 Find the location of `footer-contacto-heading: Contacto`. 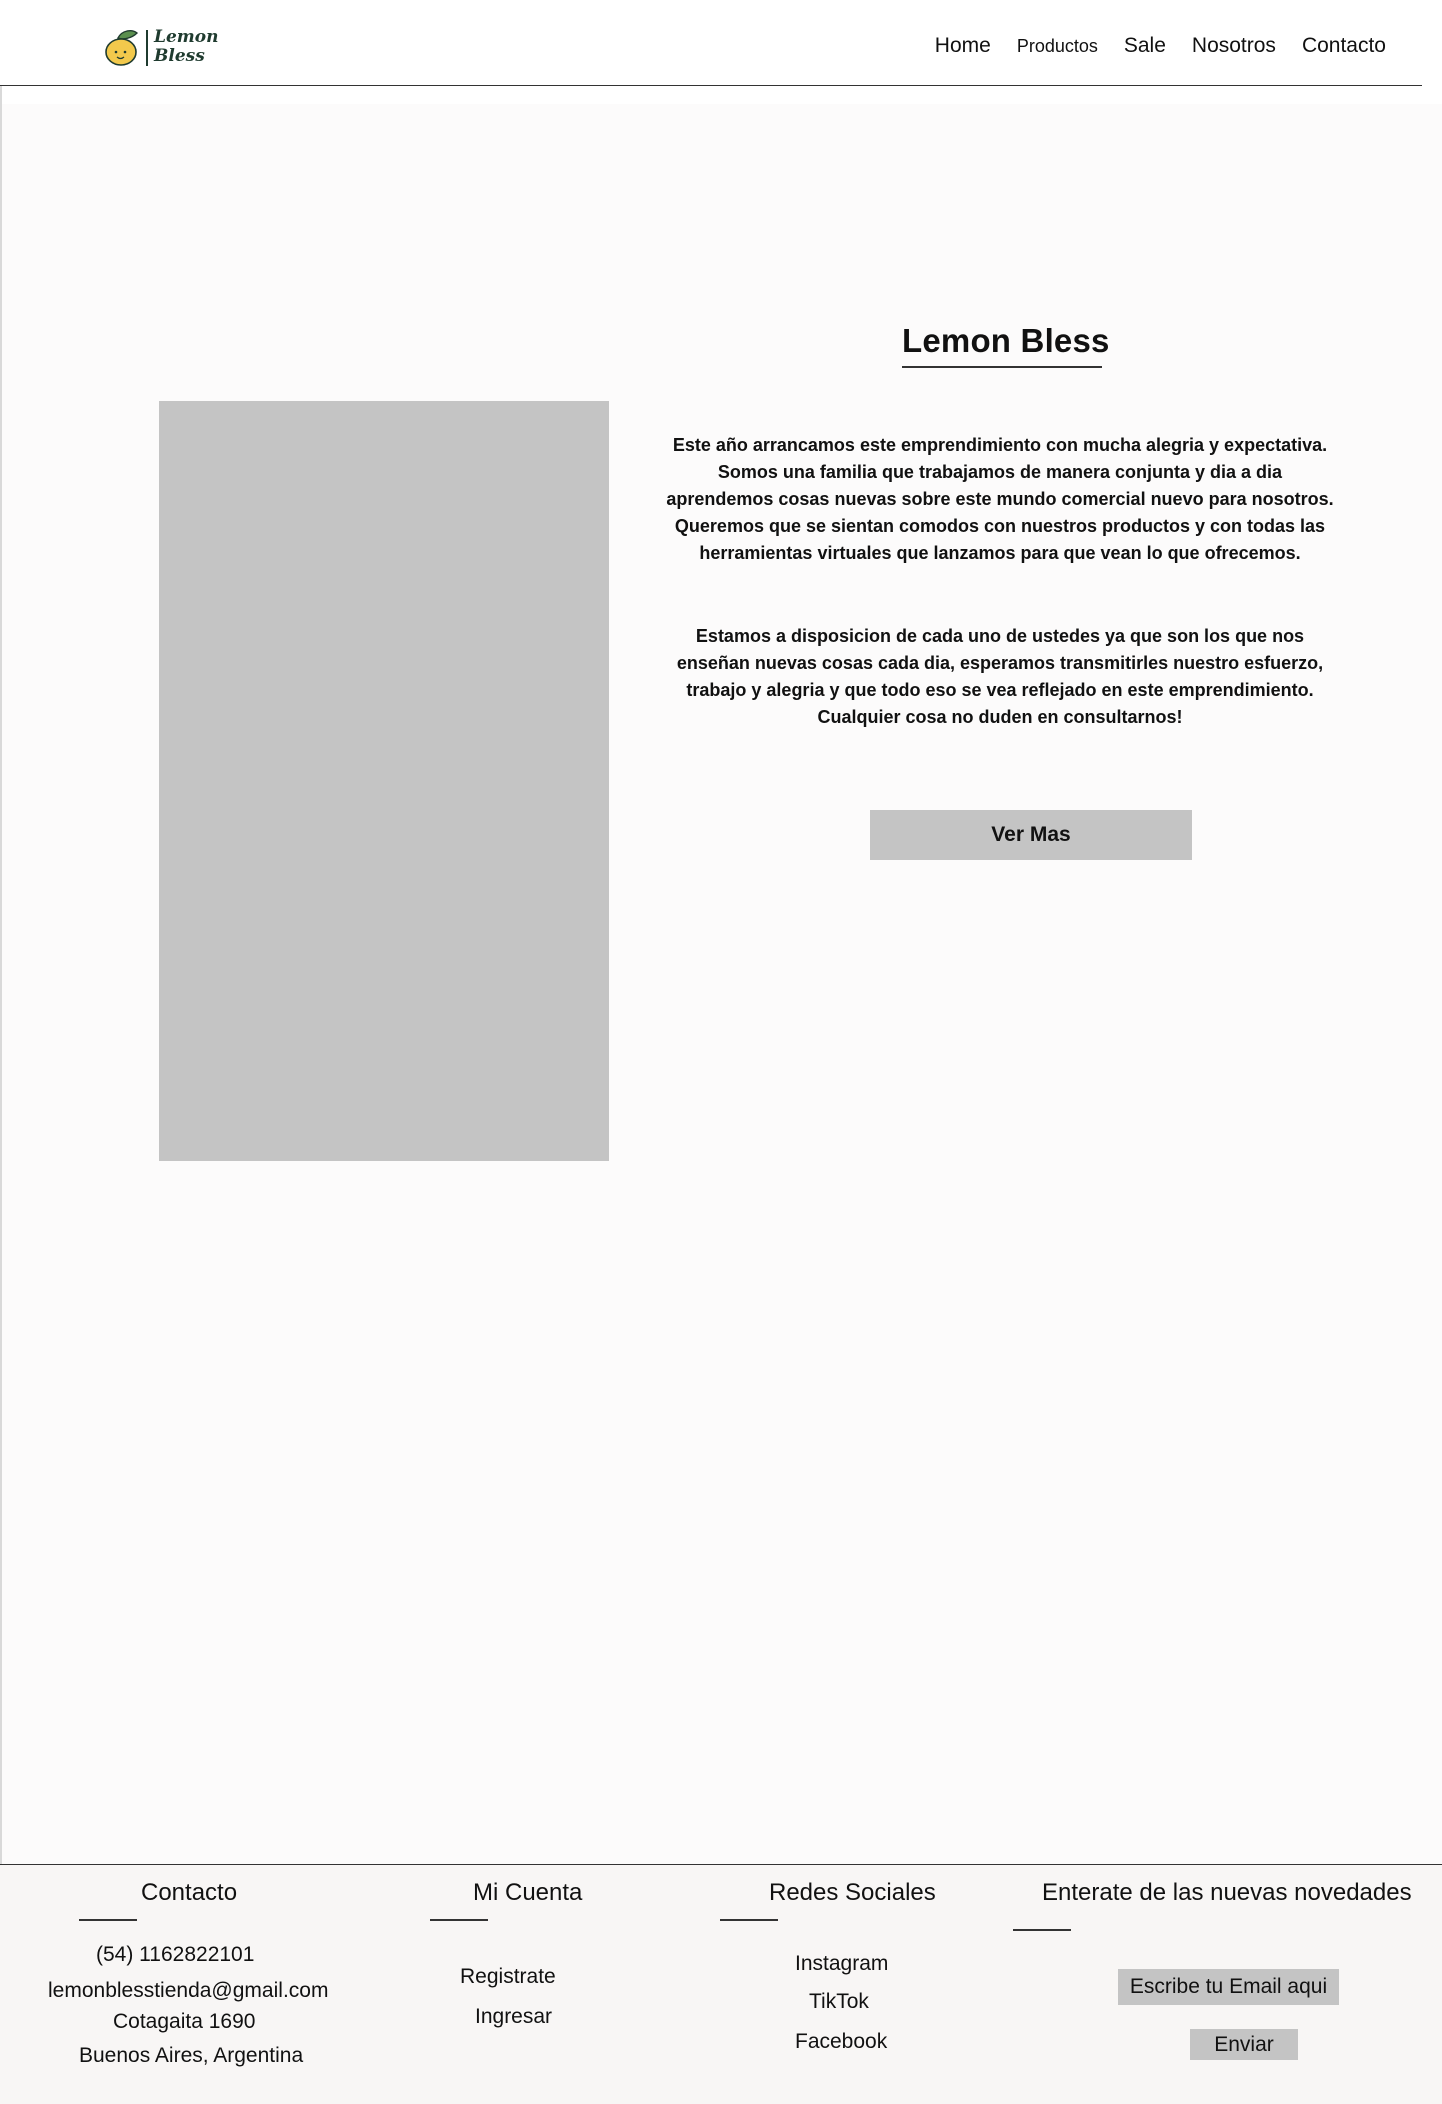

footer-contacto-heading: Contacto is located at coordinates (189, 1892).